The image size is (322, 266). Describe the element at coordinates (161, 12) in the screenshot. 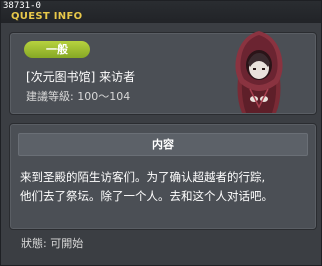

I see `title-bar: 38731-0 QUEST INFO` at that location.